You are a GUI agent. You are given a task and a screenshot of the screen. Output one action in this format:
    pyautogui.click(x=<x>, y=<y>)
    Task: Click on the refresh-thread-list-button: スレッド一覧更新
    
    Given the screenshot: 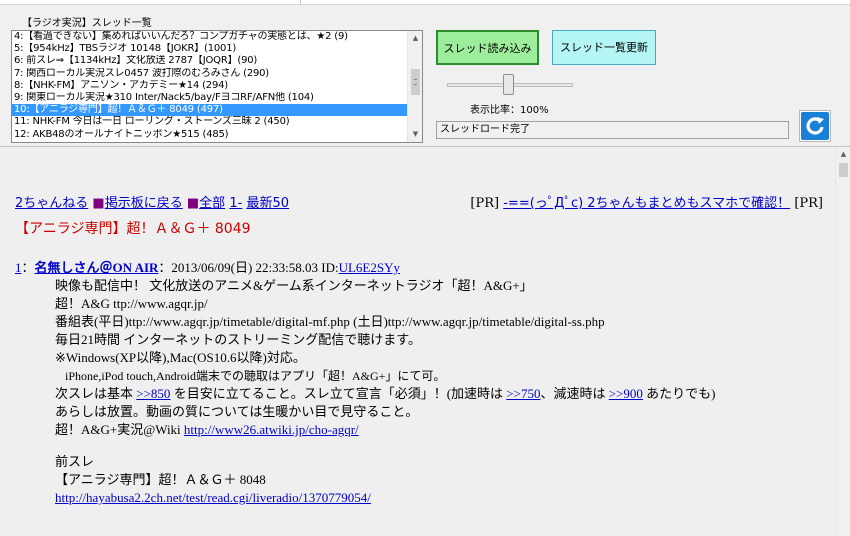 What is the action you would take?
    pyautogui.click(x=604, y=47)
    